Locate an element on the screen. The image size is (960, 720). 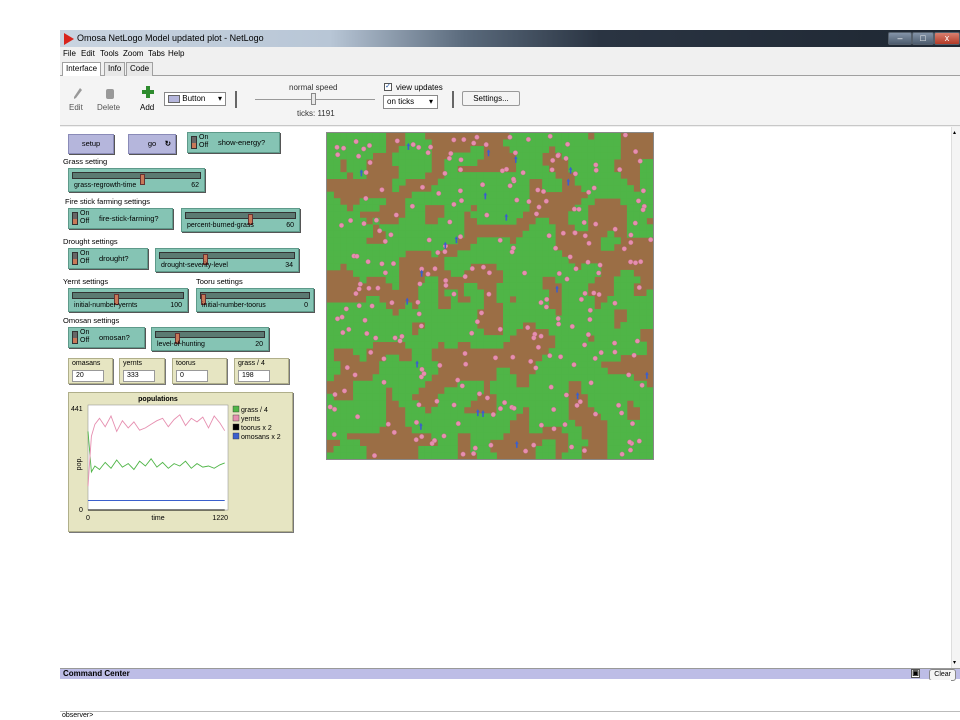
initial-number-yernts-slider: initial-number-yernts 100 is located at coordinates (128, 300).